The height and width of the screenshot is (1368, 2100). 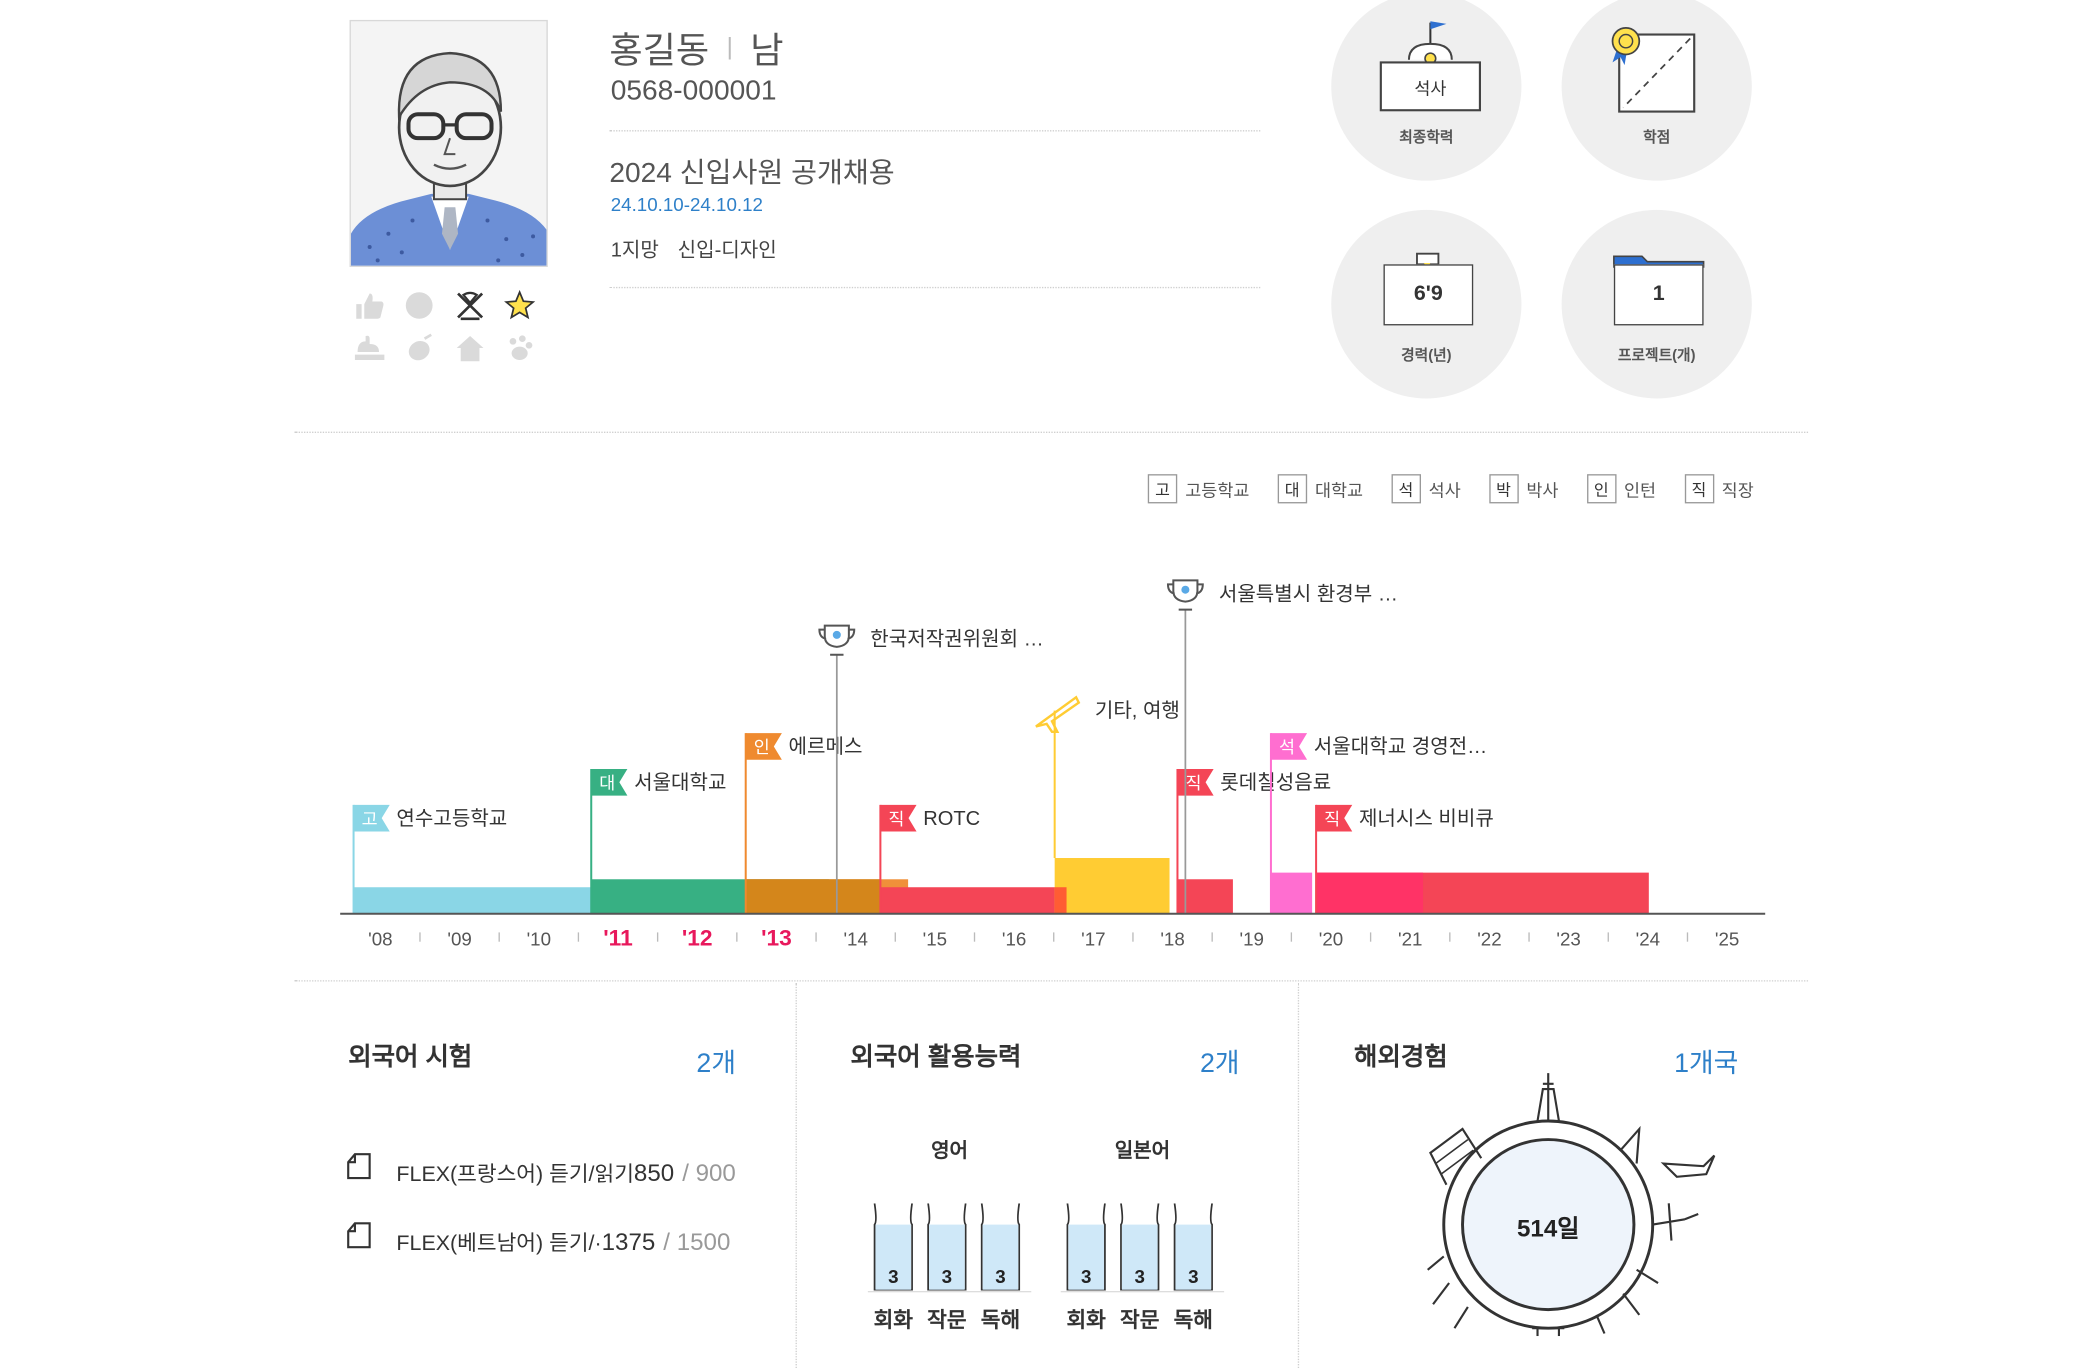 What do you see at coordinates (951, 819) in the screenshot?
I see `timeline-event-label: ROTC` at bounding box center [951, 819].